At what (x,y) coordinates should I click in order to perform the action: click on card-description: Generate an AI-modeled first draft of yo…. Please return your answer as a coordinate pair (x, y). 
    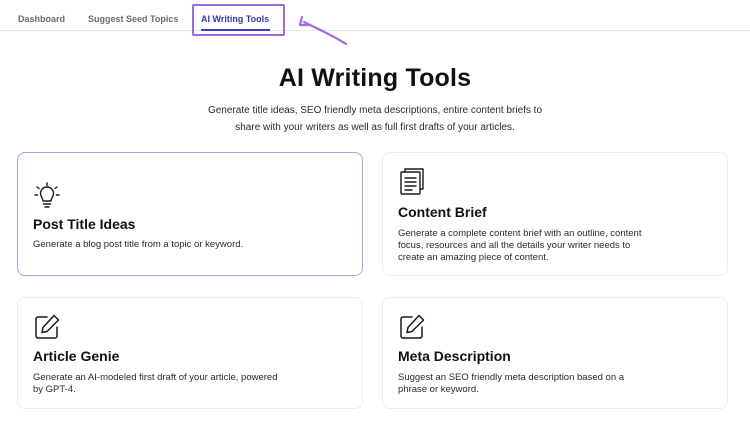
    Looking at the image, I should click on (183, 384).